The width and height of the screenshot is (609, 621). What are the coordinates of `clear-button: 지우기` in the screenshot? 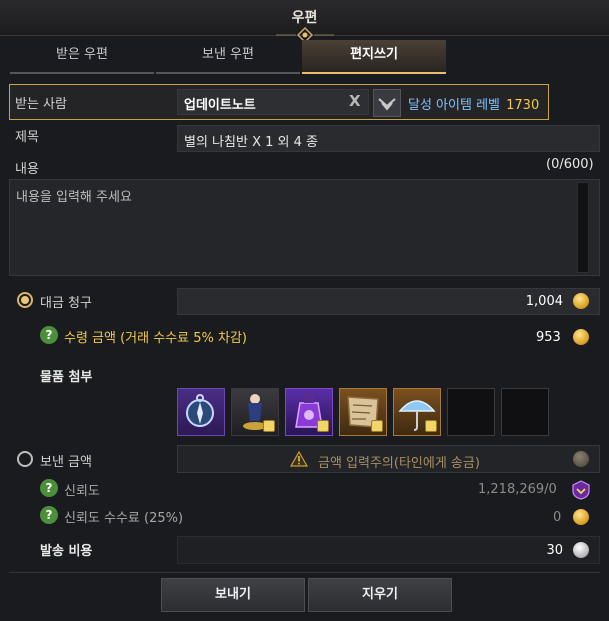 It's located at (380, 595).